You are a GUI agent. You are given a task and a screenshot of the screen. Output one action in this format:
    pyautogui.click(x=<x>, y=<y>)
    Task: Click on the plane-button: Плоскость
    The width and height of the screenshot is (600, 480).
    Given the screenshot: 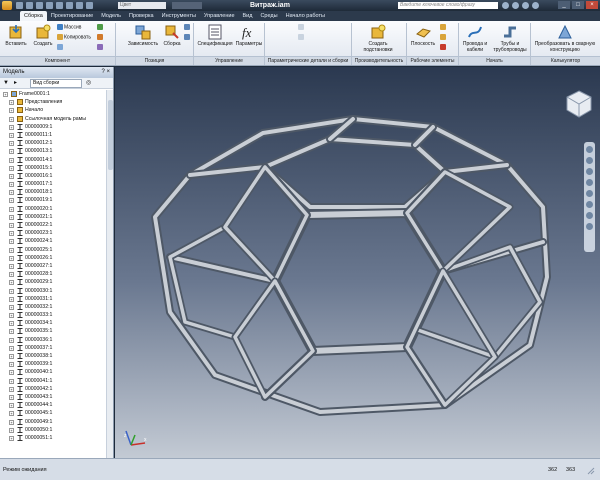 What is the action you would take?
    pyautogui.click(x=423, y=35)
    